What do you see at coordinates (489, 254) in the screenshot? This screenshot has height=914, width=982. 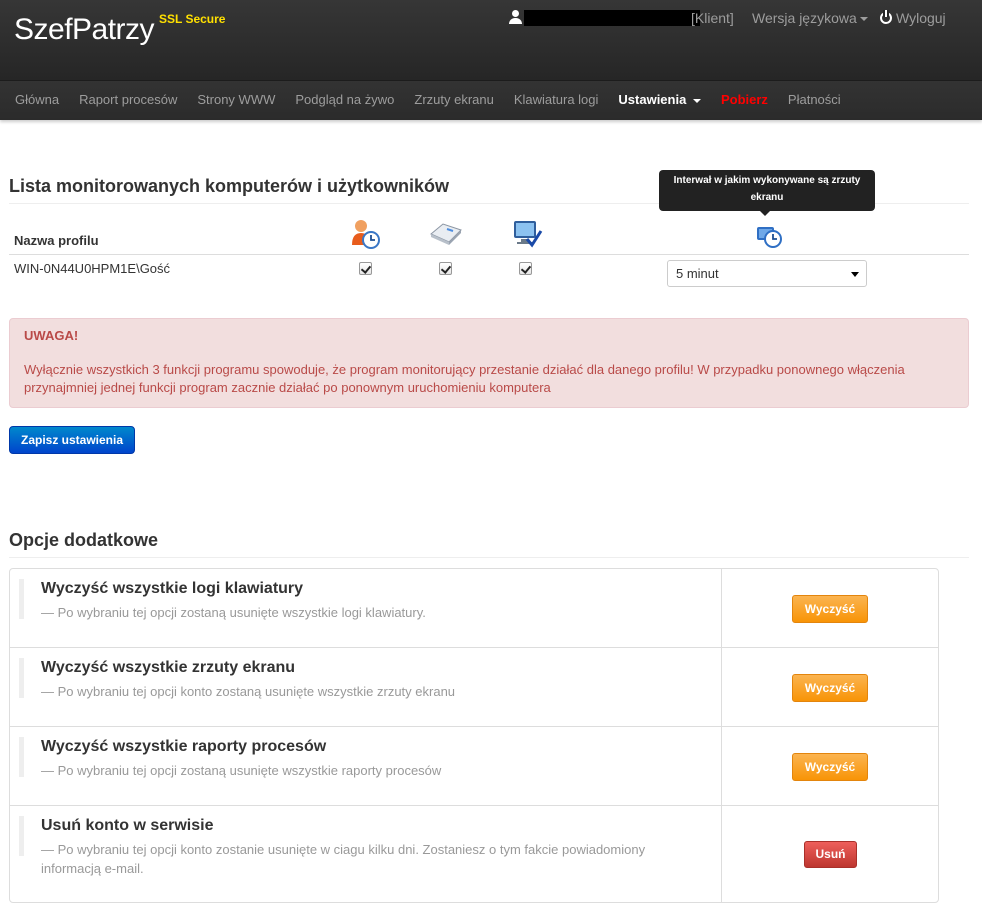 I see `table-divider` at bounding box center [489, 254].